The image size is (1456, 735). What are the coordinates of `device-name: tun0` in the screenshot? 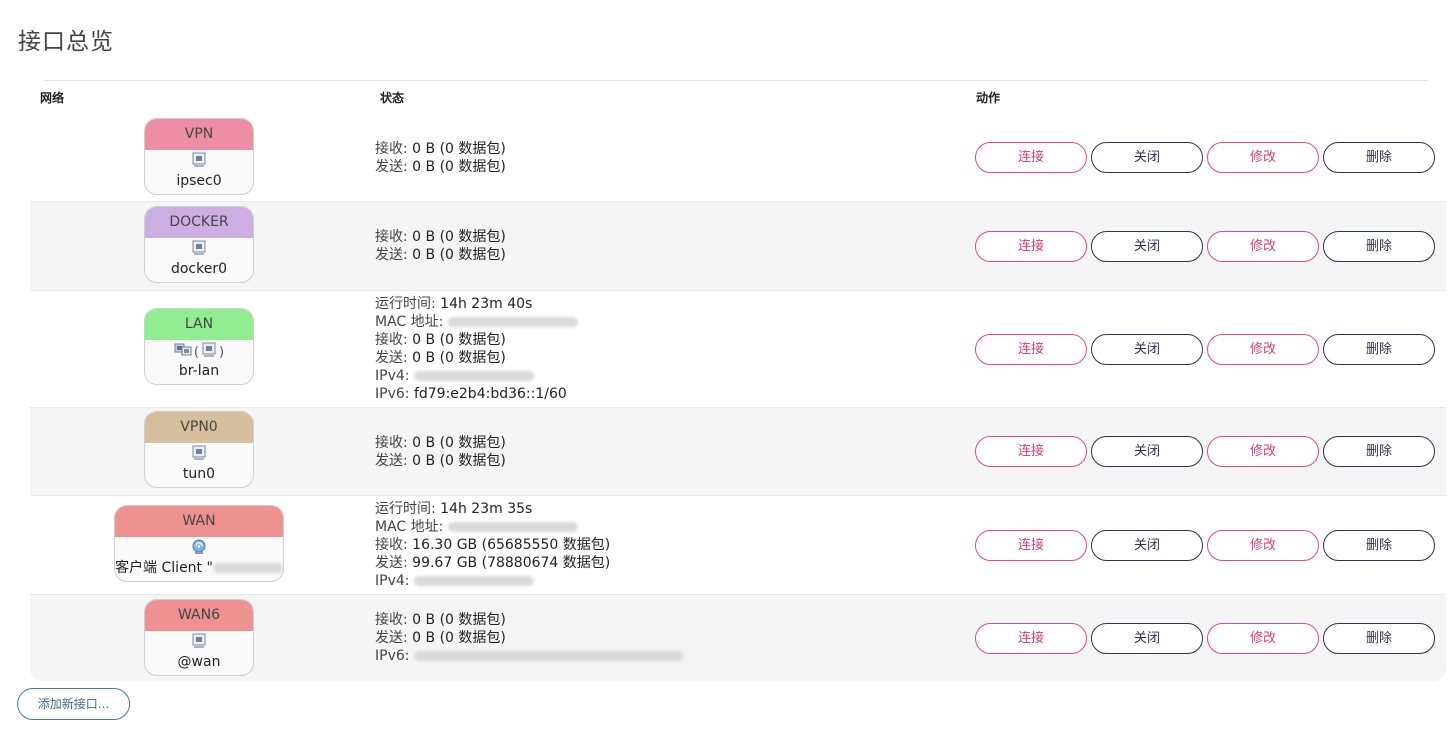 It's located at (199, 474).